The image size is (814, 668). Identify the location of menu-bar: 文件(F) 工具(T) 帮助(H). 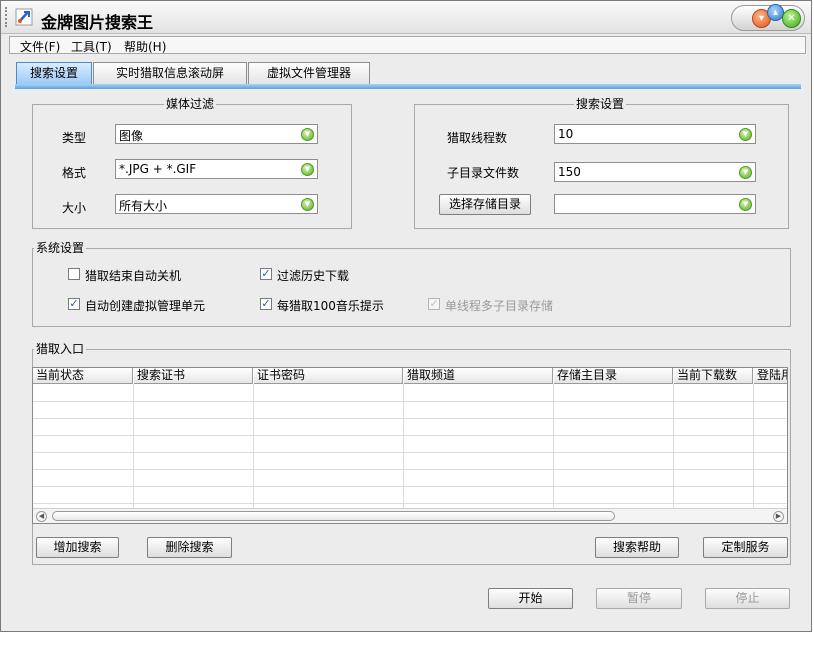
(407, 45).